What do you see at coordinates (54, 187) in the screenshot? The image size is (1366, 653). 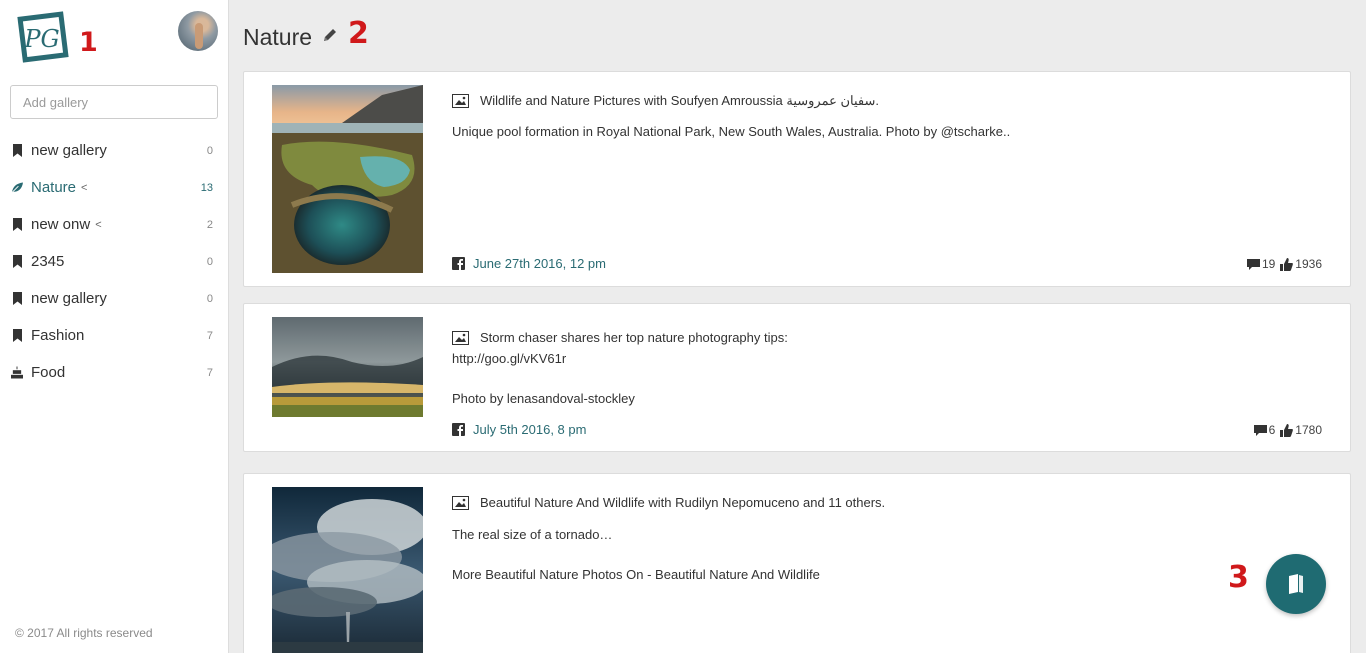 I see `gallery-label: Nature` at bounding box center [54, 187].